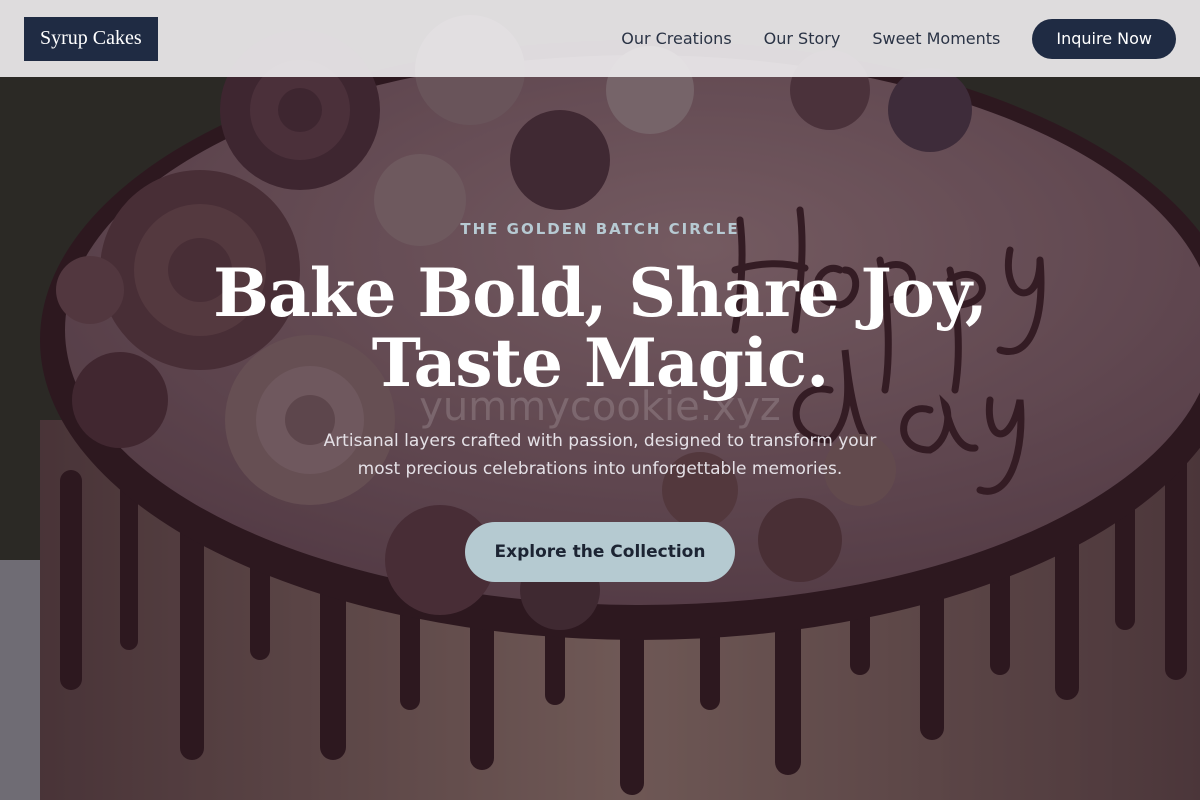 This screenshot has height=800, width=1200. Describe the element at coordinates (600, 407) in the screenshot. I see `watermark: yummycookie.xyz` at that location.